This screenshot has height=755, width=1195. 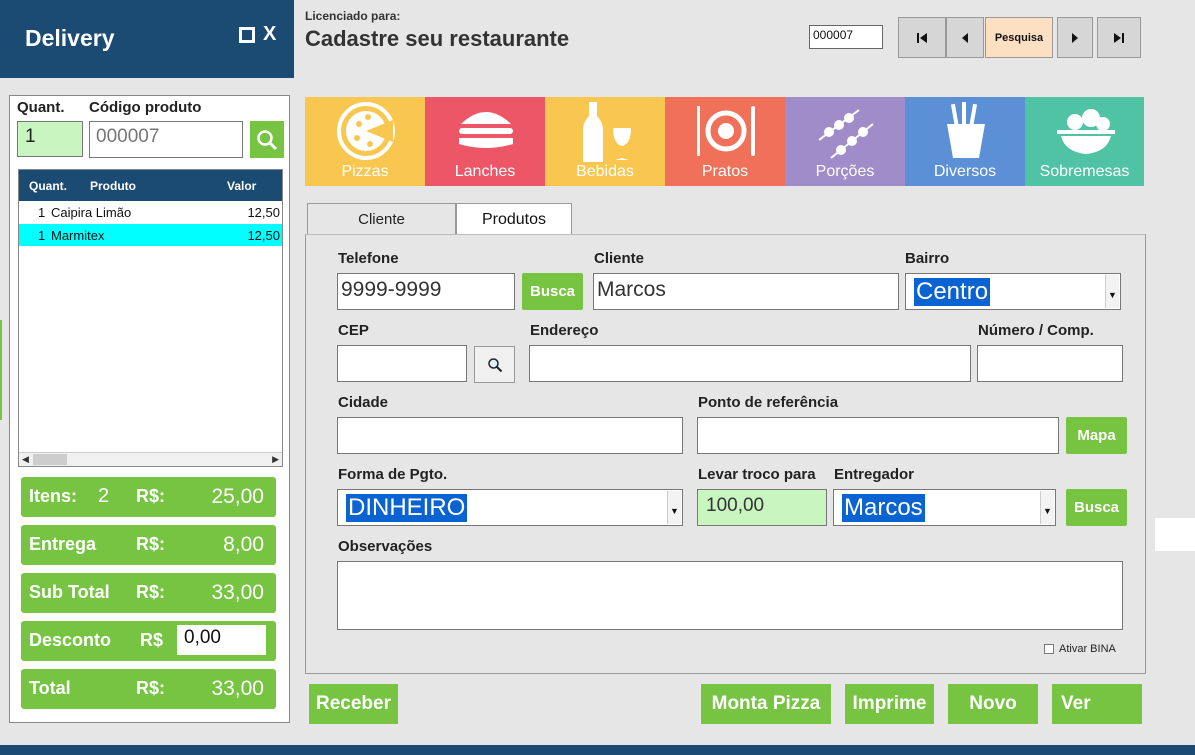 I want to click on telefone-label: Telefone, so click(x=368, y=258).